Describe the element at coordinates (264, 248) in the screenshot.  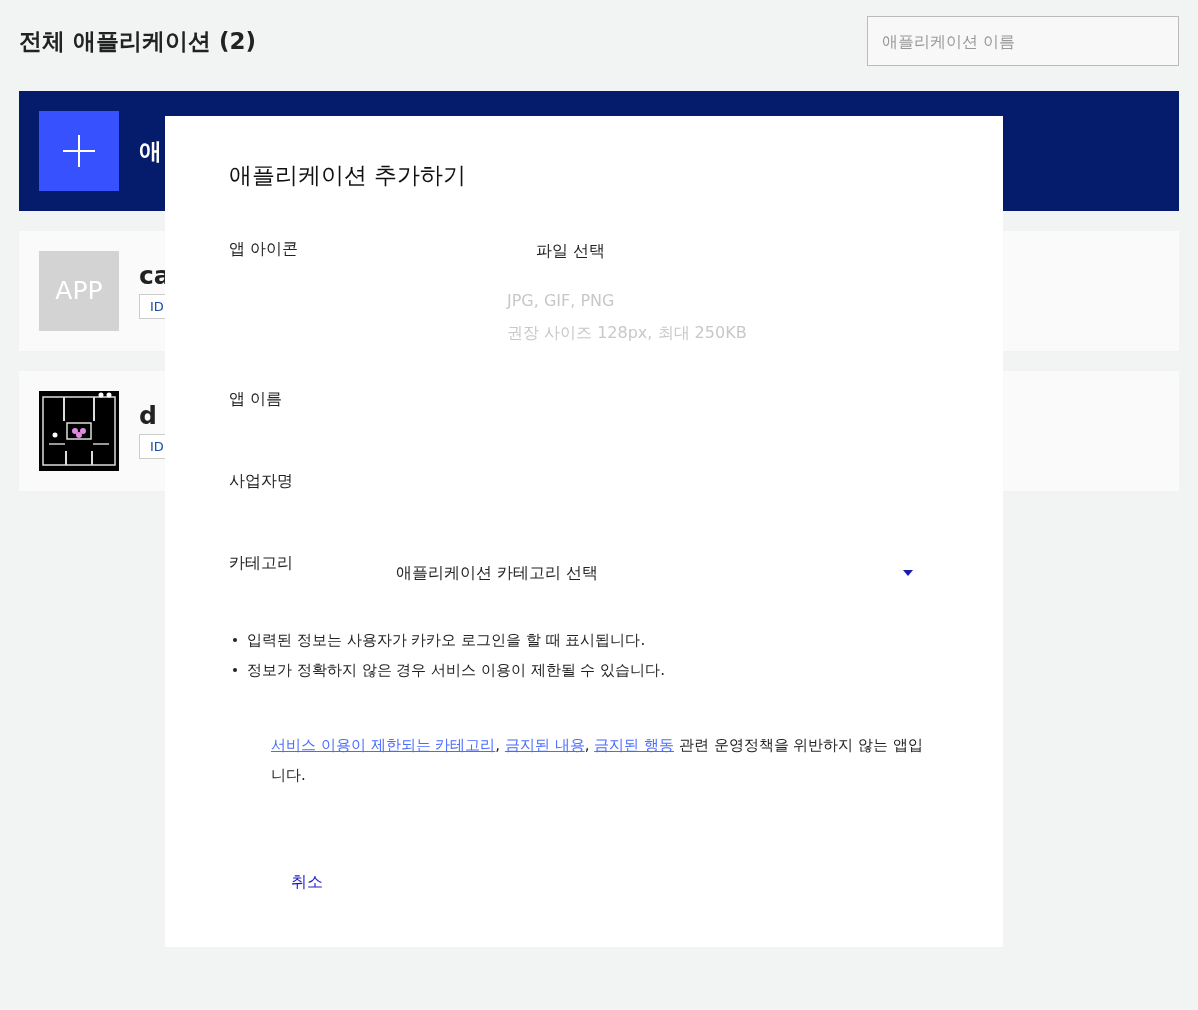
I see `field-label: 앱 아이콘` at that location.